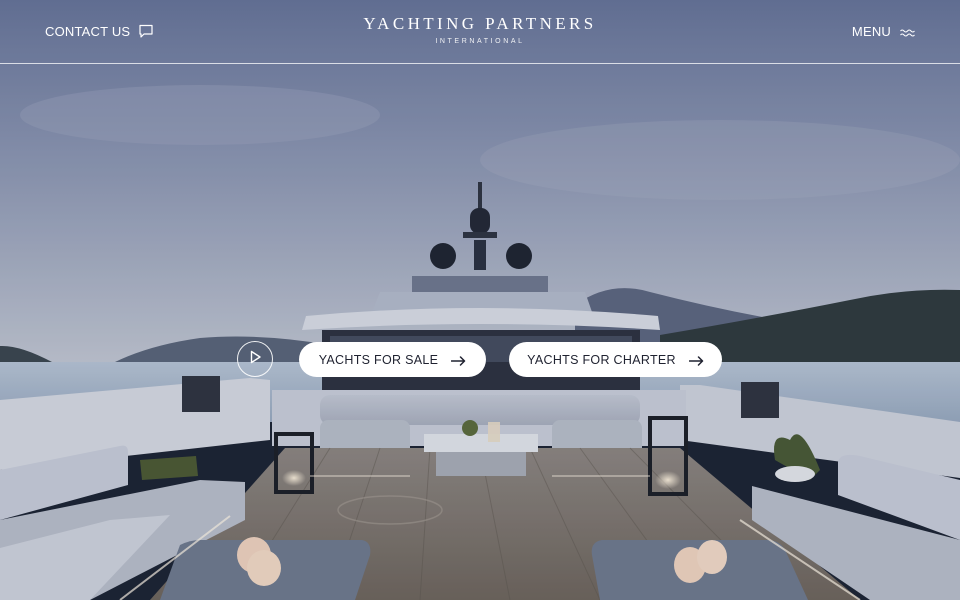  Describe the element at coordinates (601, 359) in the screenshot. I see `yachts-for-charter-label: YACHTS FOR CHARTER` at that location.